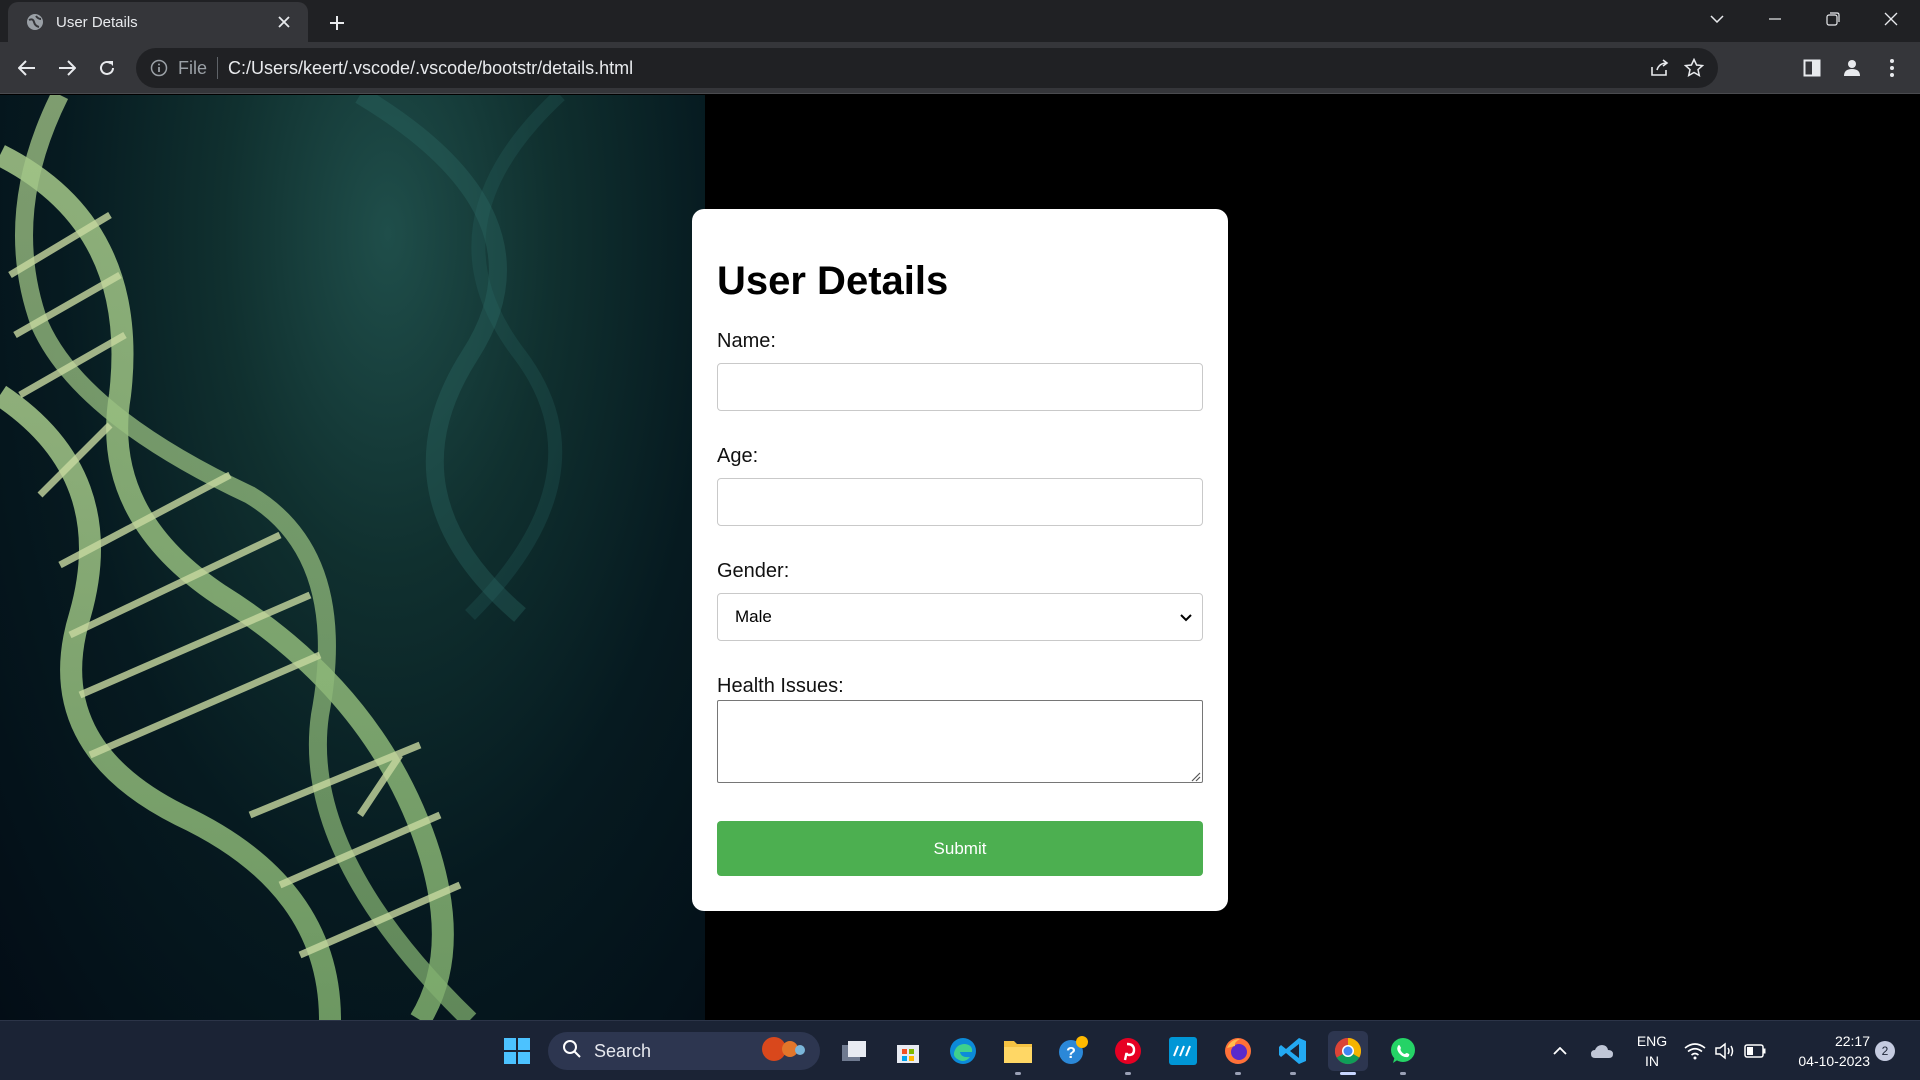  I want to click on taskbar-search: Search, so click(684, 1051).